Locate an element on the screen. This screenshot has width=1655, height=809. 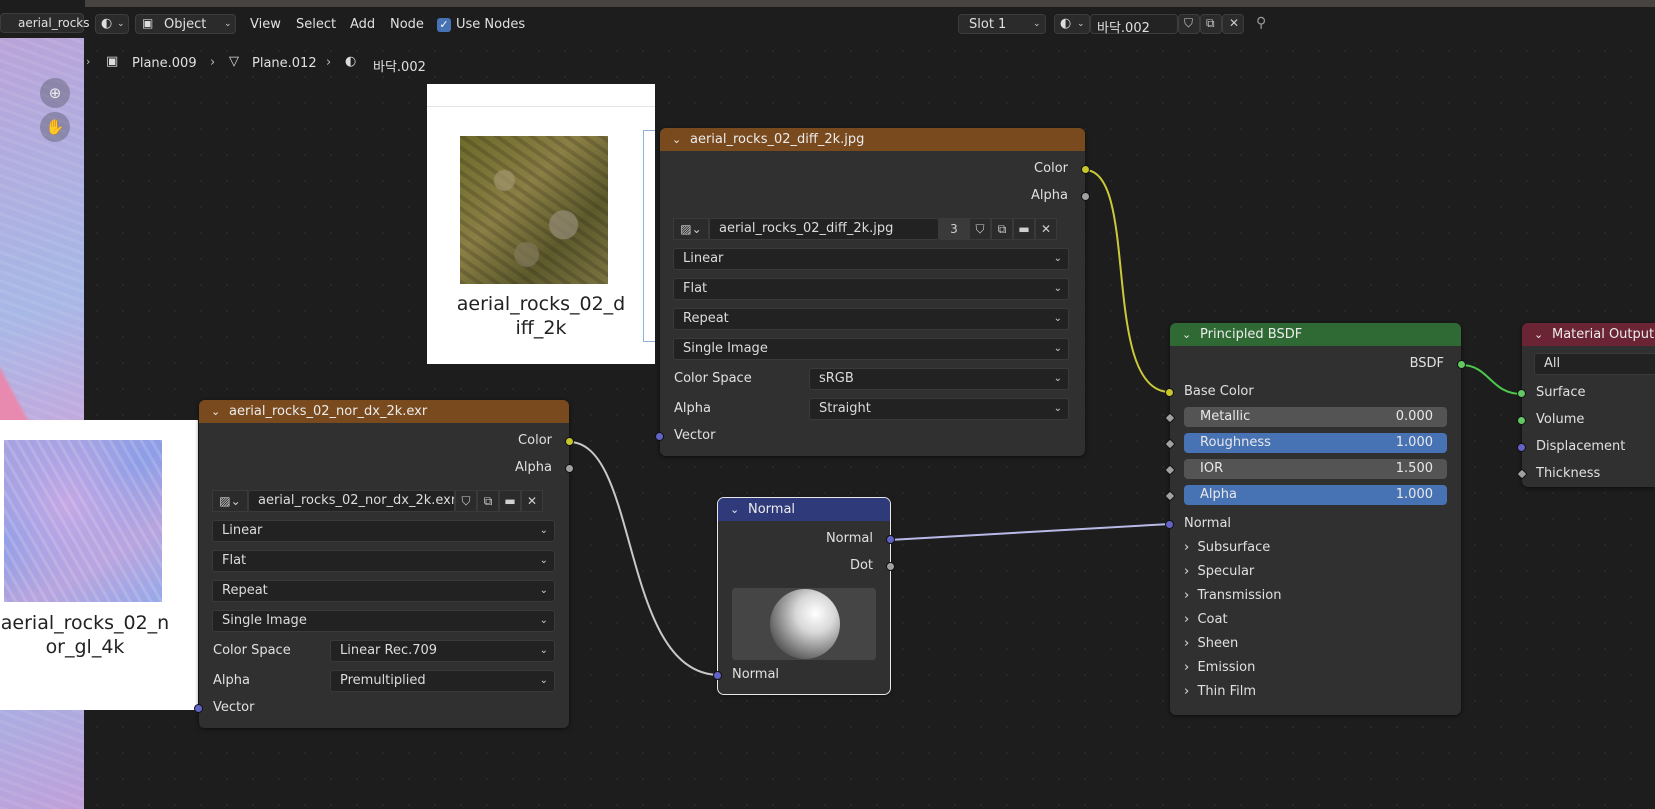
bsdf-basecolor-socket is located at coordinates (1169, 392).